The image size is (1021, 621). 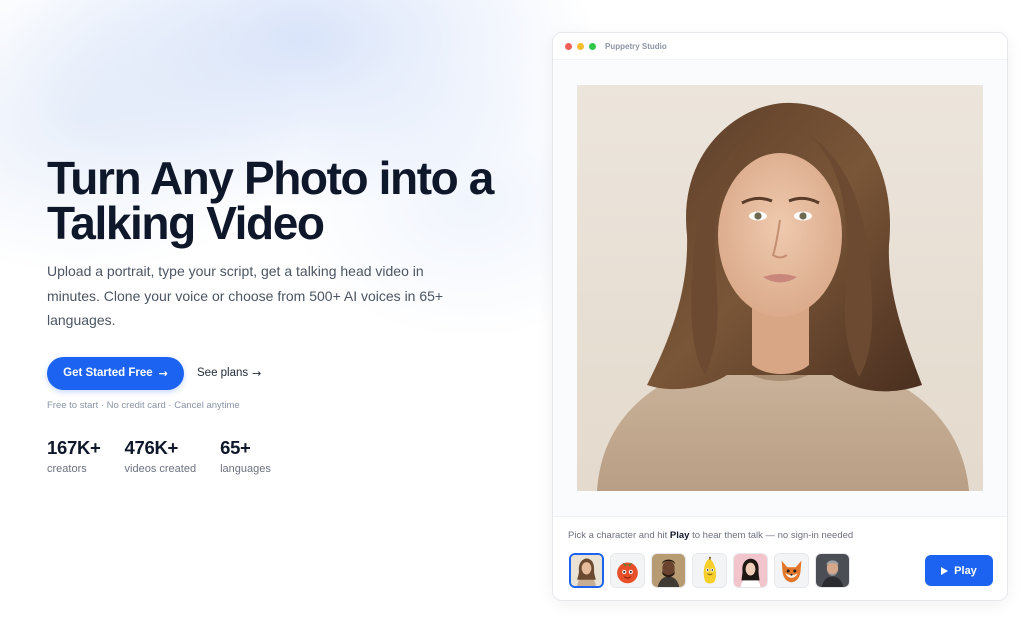 What do you see at coordinates (592, 46) in the screenshot?
I see `maximize-dot-icon` at bounding box center [592, 46].